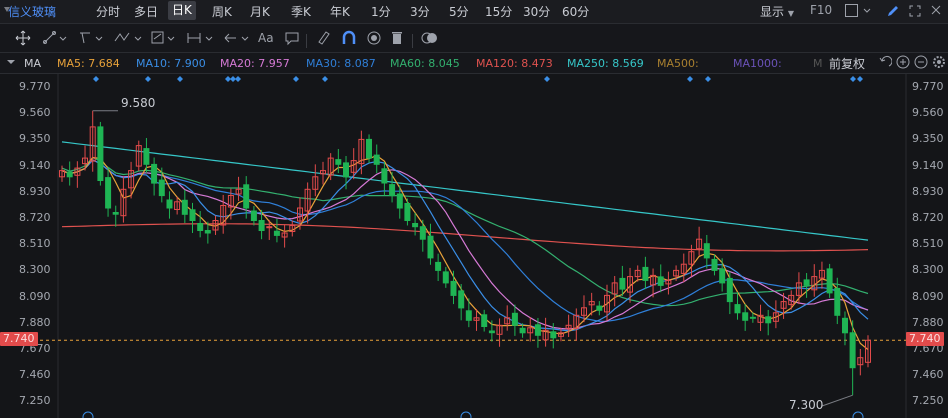 This screenshot has height=418, width=948. Describe the element at coordinates (374, 38) in the screenshot. I see `eye-icon` at that location.